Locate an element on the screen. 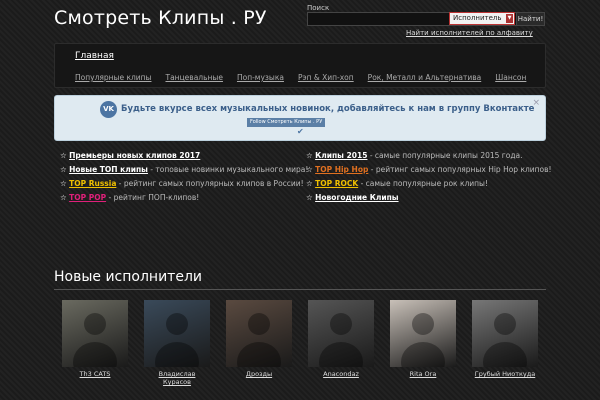 The image size is (600, 400). new-artists-title: Новые исполнители is located at coordinates (128, 277).